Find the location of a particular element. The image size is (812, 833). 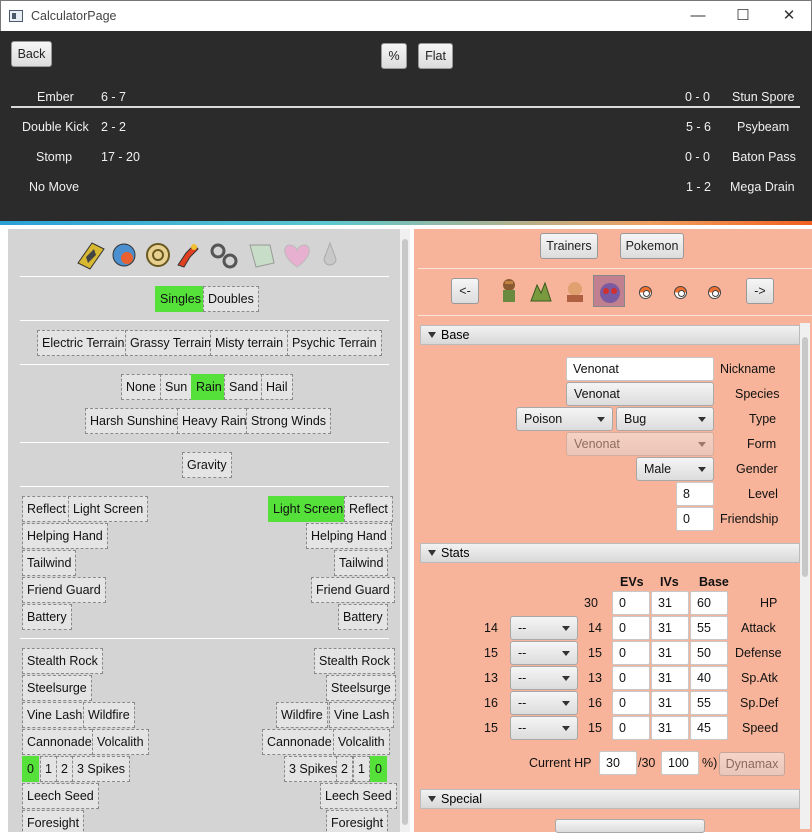

selected-pokemon-slot is located at coordinates (609, 291).